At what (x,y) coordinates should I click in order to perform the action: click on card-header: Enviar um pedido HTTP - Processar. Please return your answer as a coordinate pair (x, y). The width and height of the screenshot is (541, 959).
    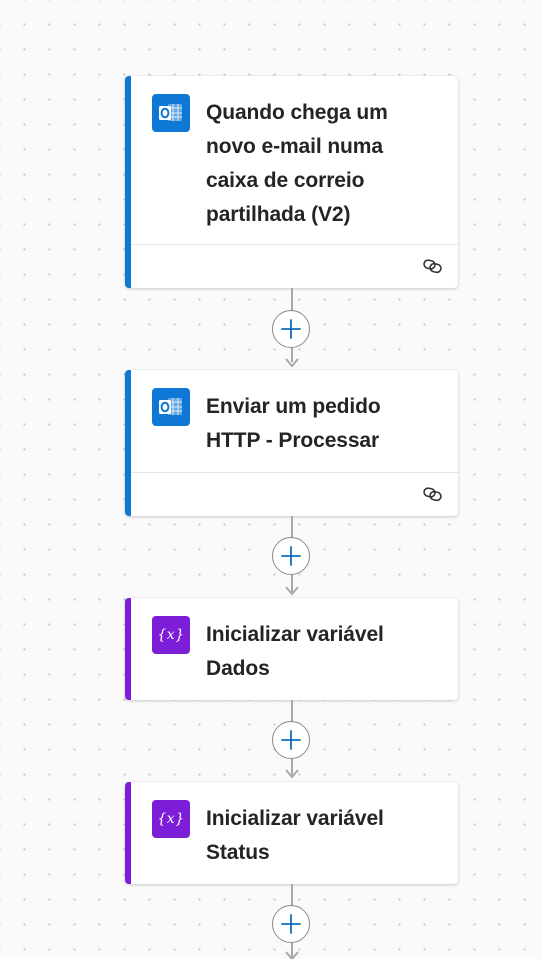
    Looking at the image, I should click on (291, 414).